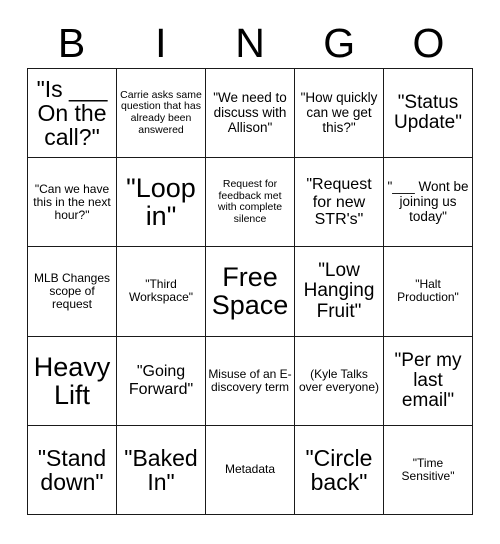 The width and height of the screenshot is (500, 544). I want to click on bingo-cell-label: "Baked In", so click(164, 469).